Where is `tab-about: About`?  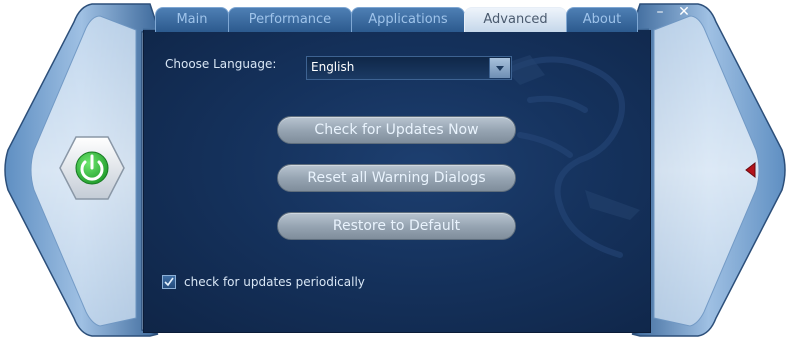 tab-about: About is located at coordinates (602, 19).